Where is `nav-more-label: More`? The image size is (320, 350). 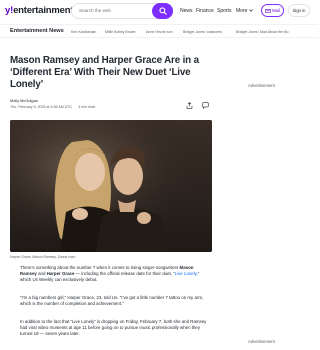 nav-more-label: More is located at coordinates (242, 11).